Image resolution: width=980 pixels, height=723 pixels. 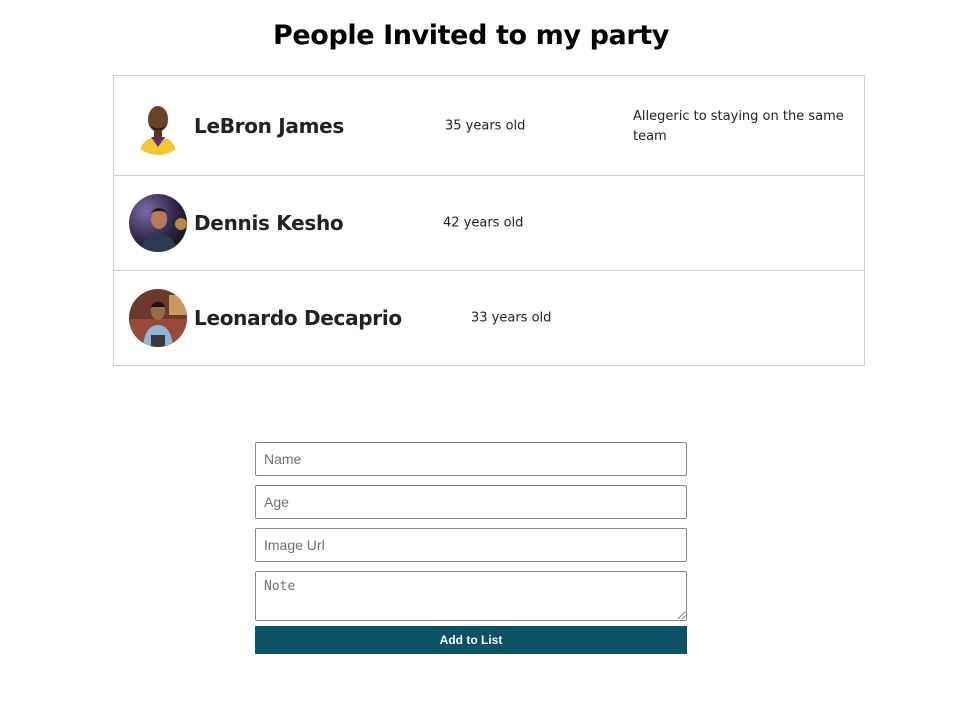 I want to click on image-url-input, so click(x=471, y=545).